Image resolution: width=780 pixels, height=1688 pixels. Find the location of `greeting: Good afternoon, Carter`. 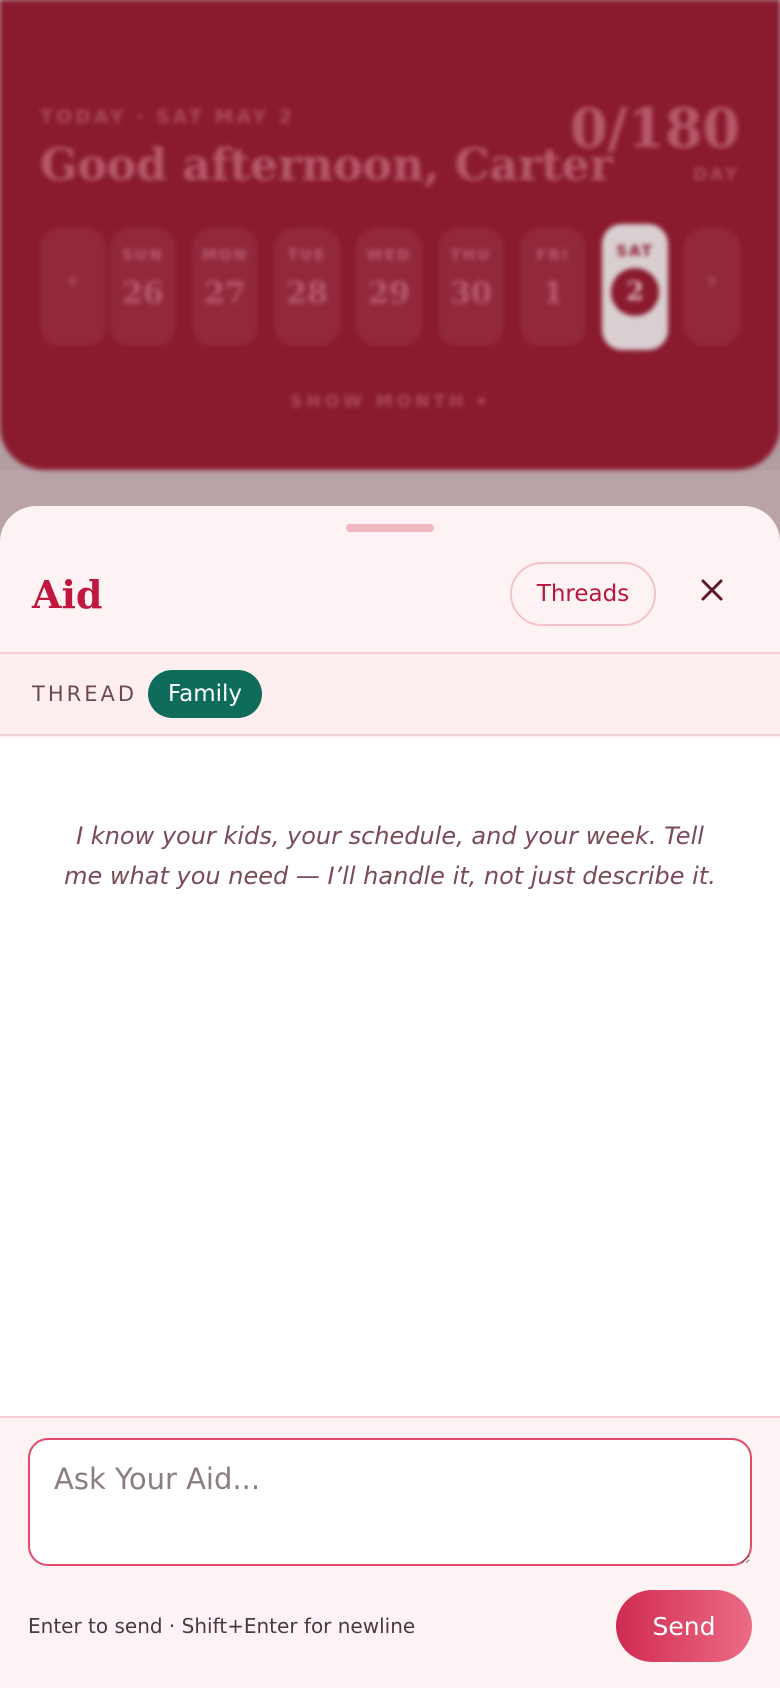

greeting: Good afternoon, Carter is located at coordinates (326, 165).